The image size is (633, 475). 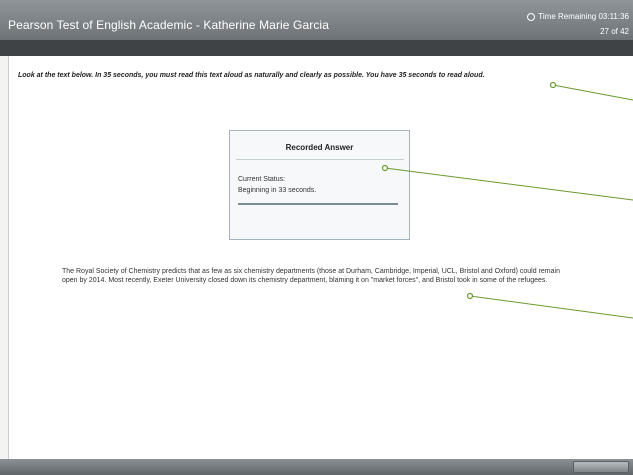 I want to click on time-remaining: Time Remaining 03:11:36, so click(x=578, y=16).